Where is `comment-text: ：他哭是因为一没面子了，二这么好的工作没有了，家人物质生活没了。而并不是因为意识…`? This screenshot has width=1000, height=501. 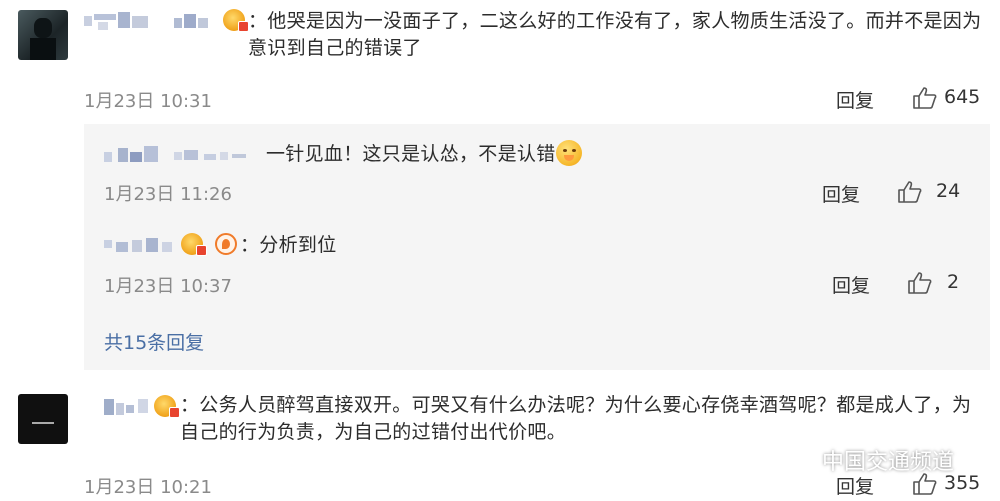
comment-text: ：他哭是因为一没面子了，二这么好的工作没有了，家人物质生活没了。而并不是因为意识… is located at coordinates (615, 34).